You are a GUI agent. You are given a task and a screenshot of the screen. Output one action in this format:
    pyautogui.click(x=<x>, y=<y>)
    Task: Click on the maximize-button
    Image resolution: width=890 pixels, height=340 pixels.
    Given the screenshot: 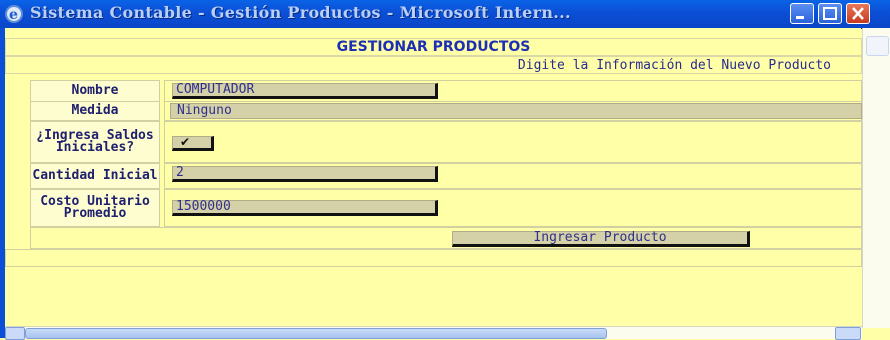 What is the action you would take?
    pyautogui.click(x=830, y=13)
    